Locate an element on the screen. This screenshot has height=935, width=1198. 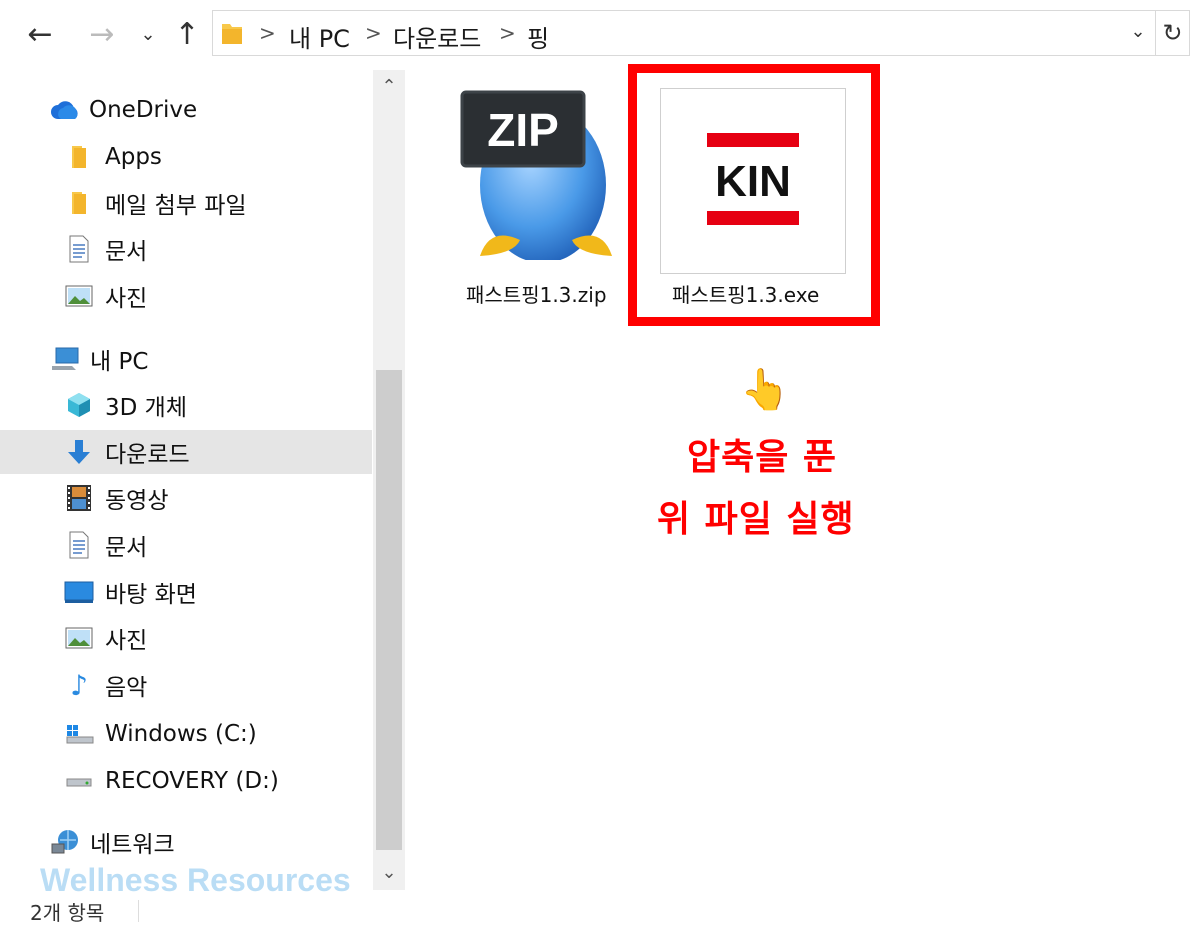
breadcrumb-downloads: 다운로드 is located at coordinates (437, 36).